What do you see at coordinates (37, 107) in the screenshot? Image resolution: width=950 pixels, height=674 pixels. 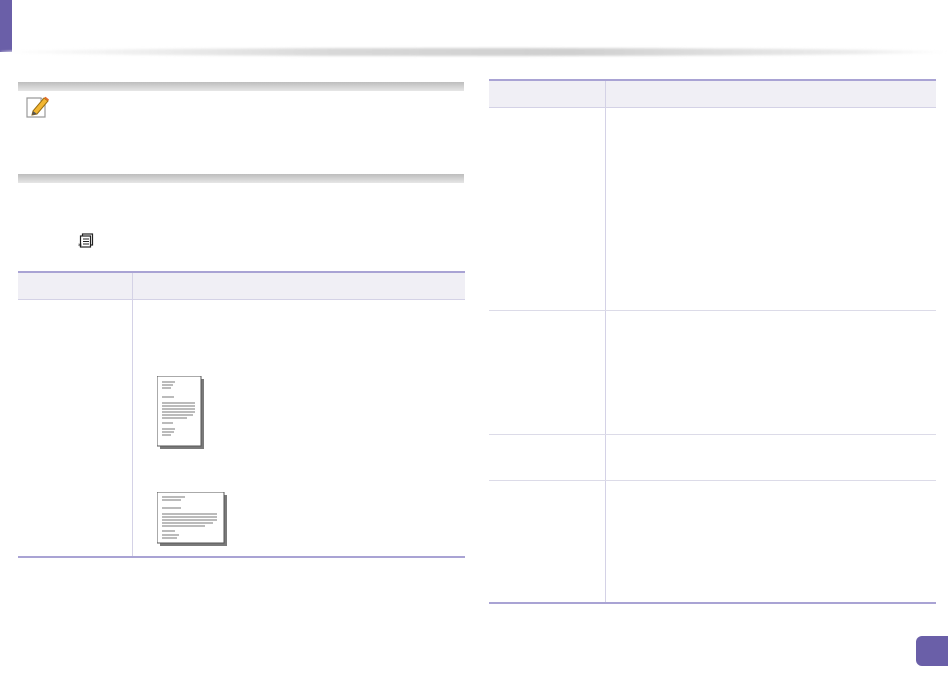 I see `note-pencil-icon` at bounding box center [37, 107].